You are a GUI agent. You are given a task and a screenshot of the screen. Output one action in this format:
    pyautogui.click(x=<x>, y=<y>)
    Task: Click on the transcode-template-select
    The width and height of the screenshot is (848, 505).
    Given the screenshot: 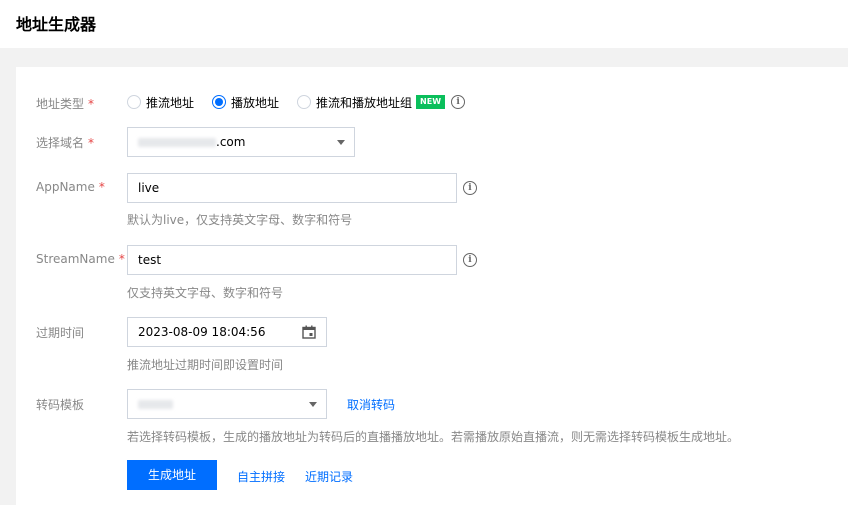 What is the action you would take?
    pyautogui.click(x=227, y=404)
    